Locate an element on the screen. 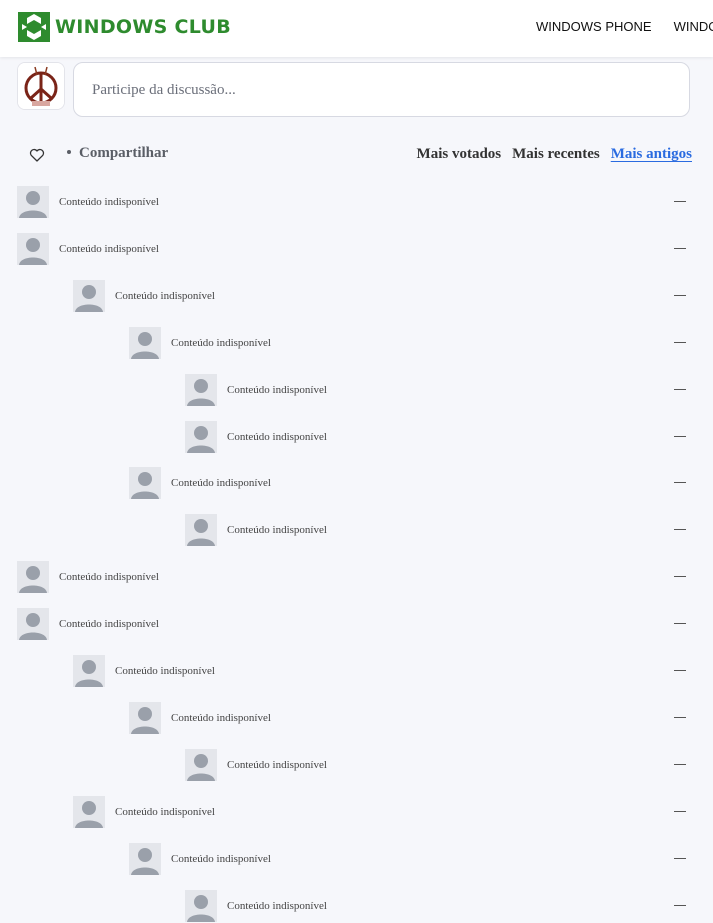 The height and width of the screenshot is (923, 713). top-navigation-bar: WINDOWS CLUB WINDOWS PHONE WINDOW is located at coordinates (356, 28).